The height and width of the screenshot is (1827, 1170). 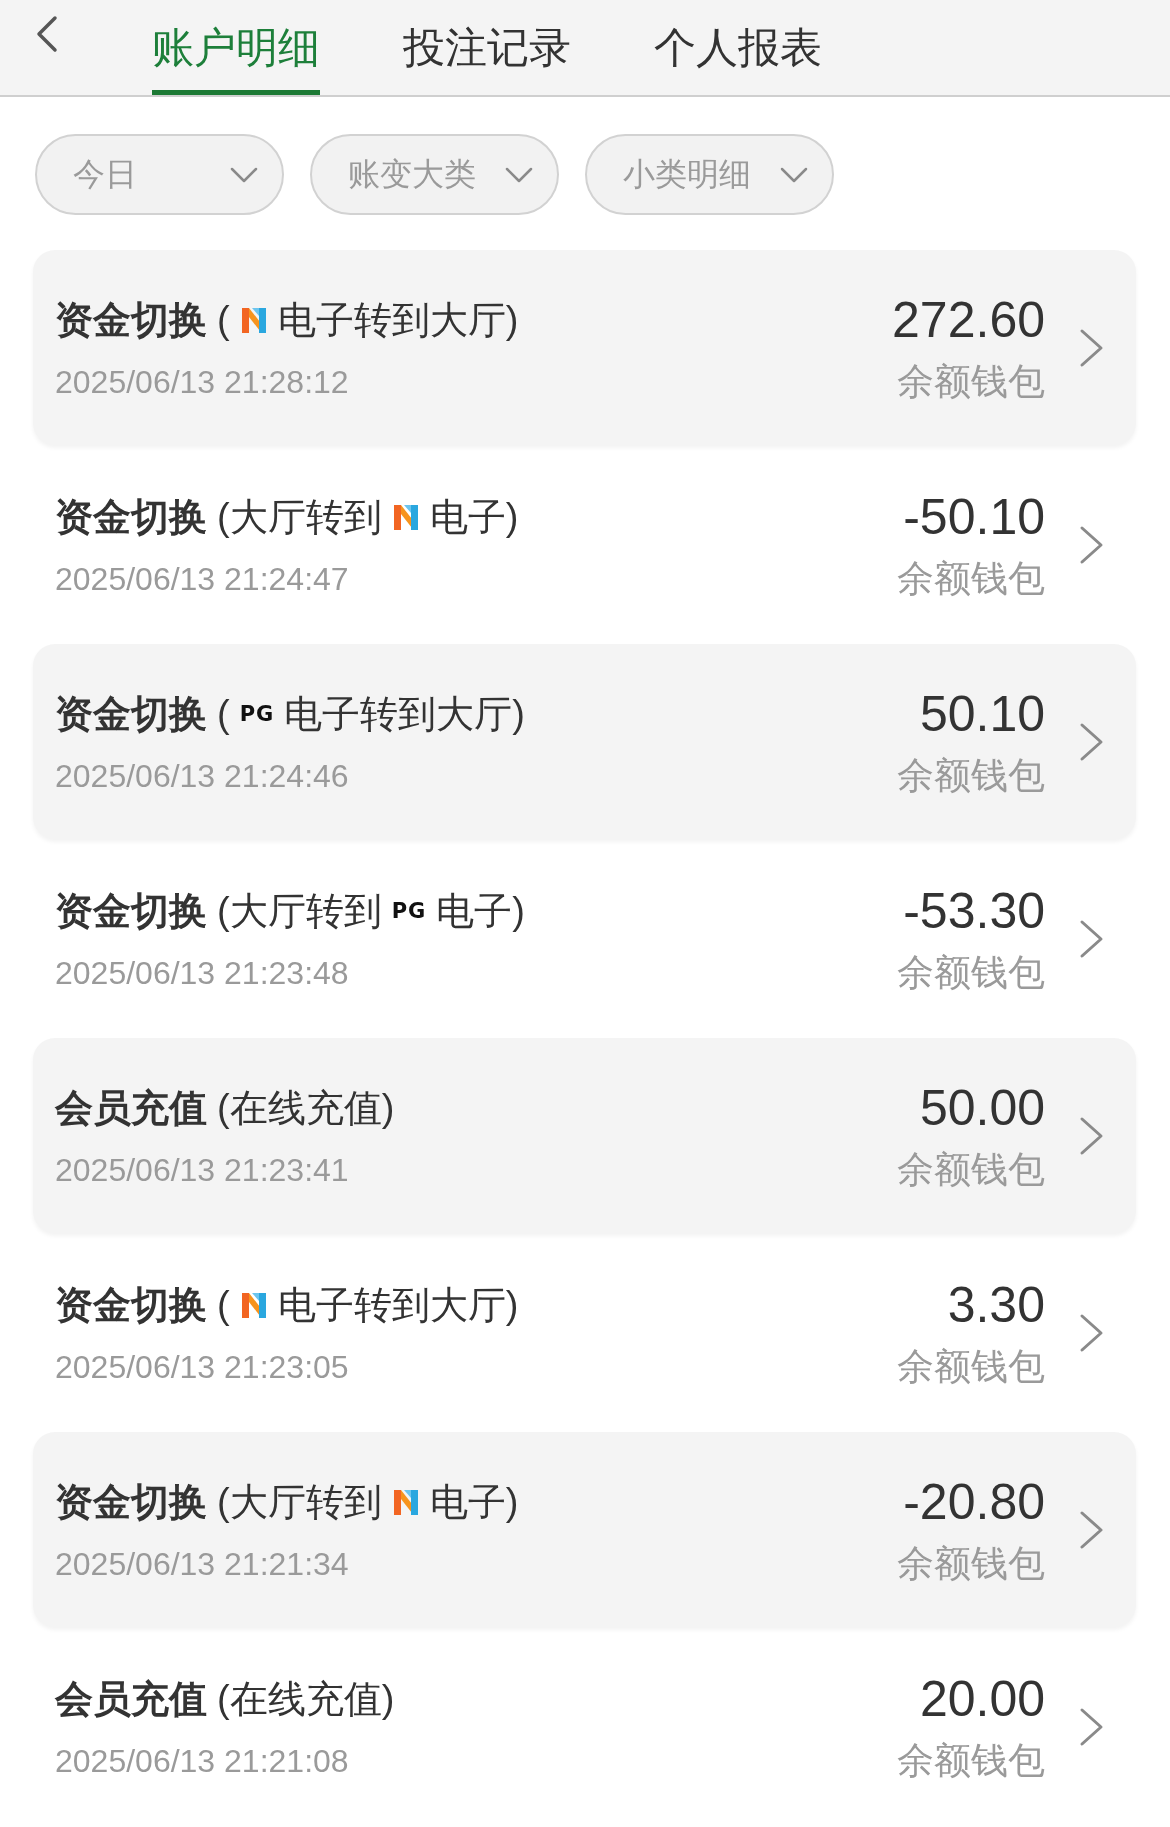 What do you see at coordinates (202, 579) in the screenshot?
I see `record-time: 2025/06/13 21:24:47` at bounding box center [202, 579].